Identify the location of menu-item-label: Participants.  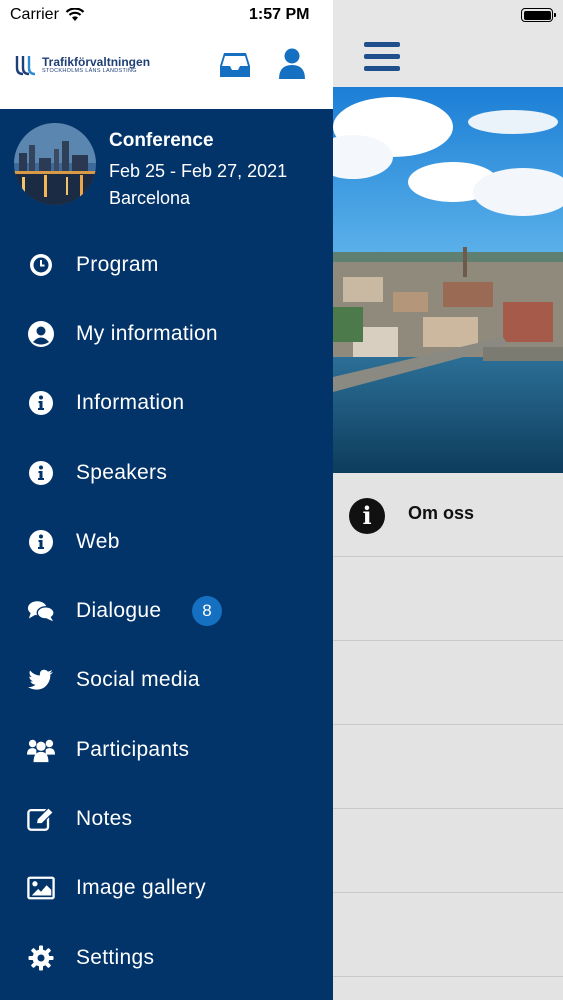
(133, 749).